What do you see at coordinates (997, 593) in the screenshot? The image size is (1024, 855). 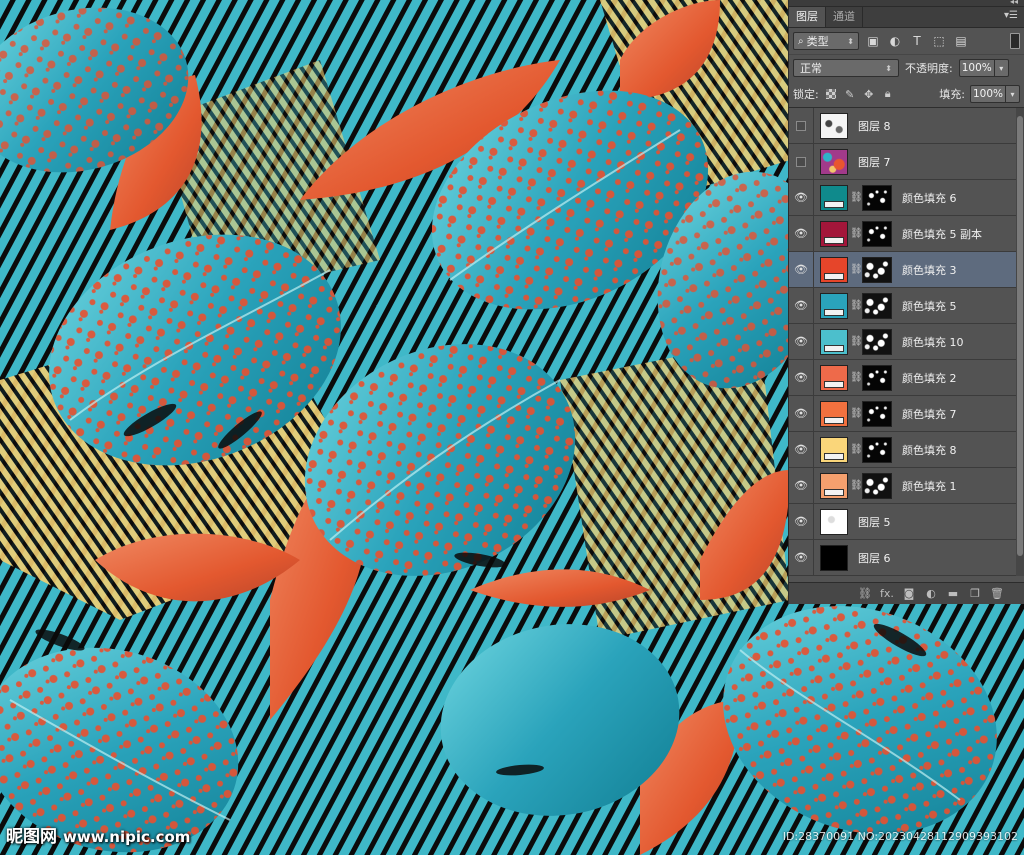 I see `delete-layer-icon: 🗑︎` at bounding box center [997, 593].